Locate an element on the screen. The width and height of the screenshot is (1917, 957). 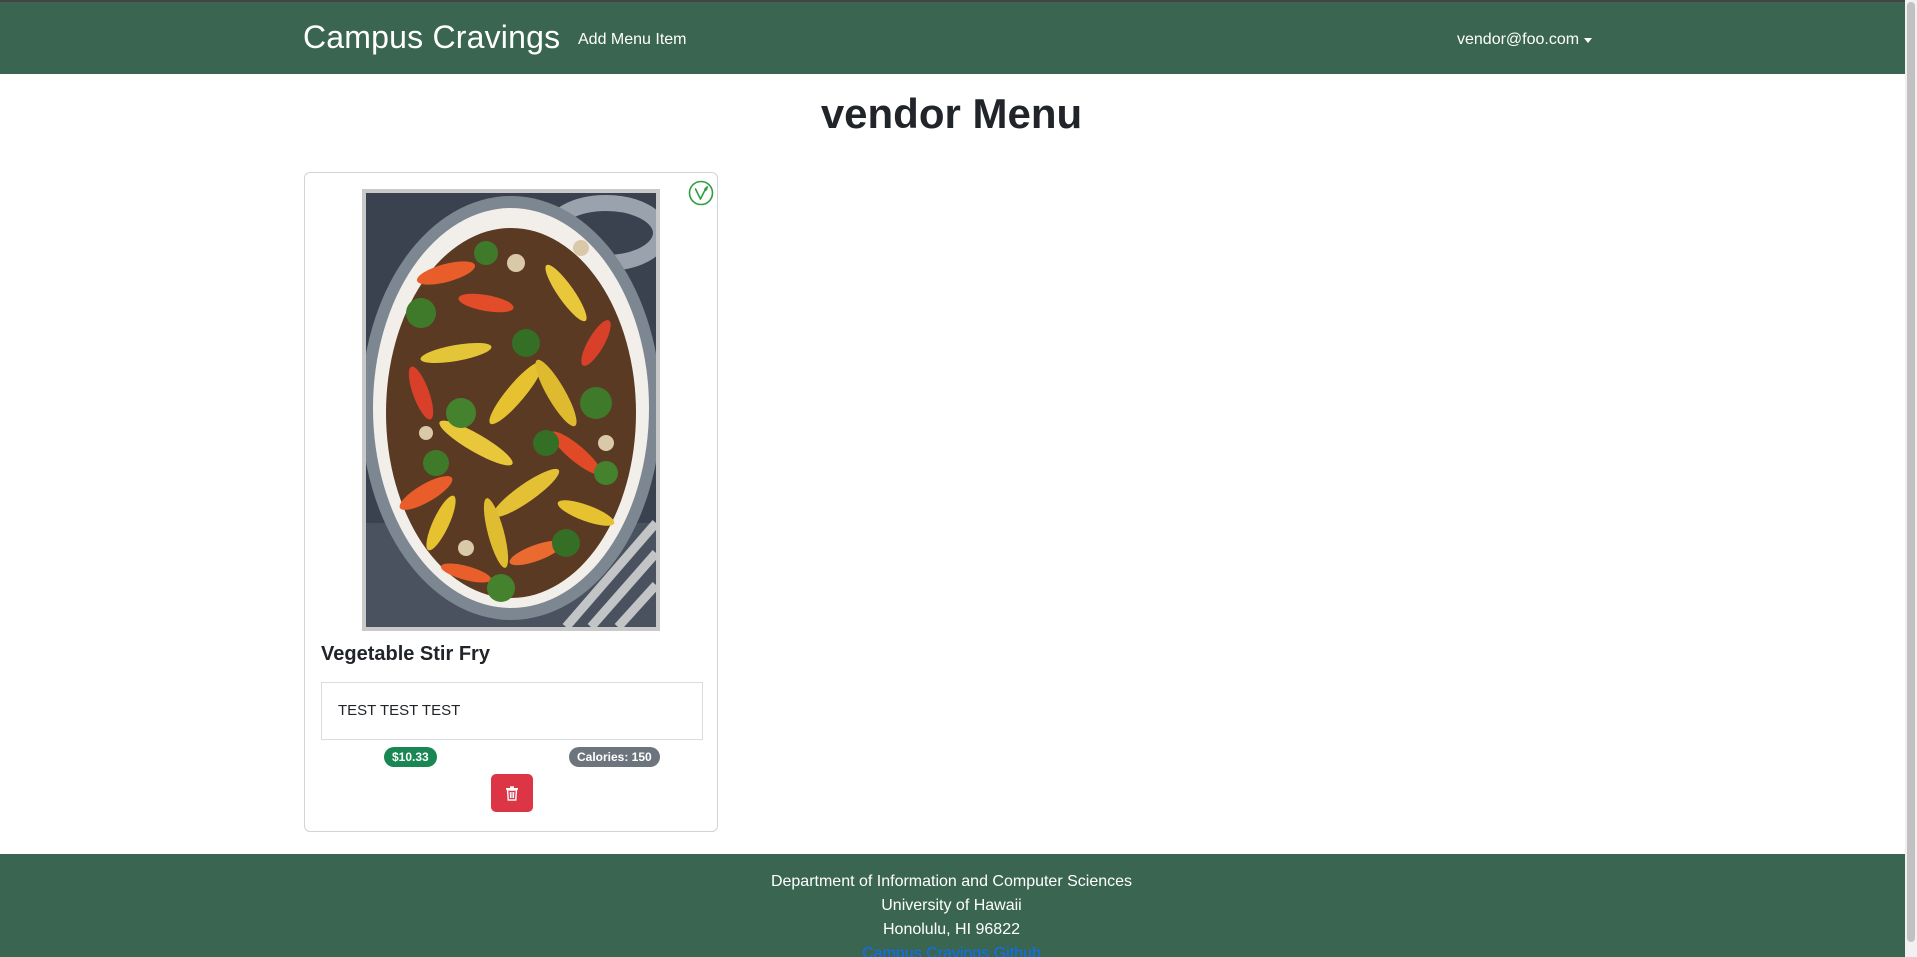
user-dropdown: vendor@foo.com is located at coordinates (1525, 40).